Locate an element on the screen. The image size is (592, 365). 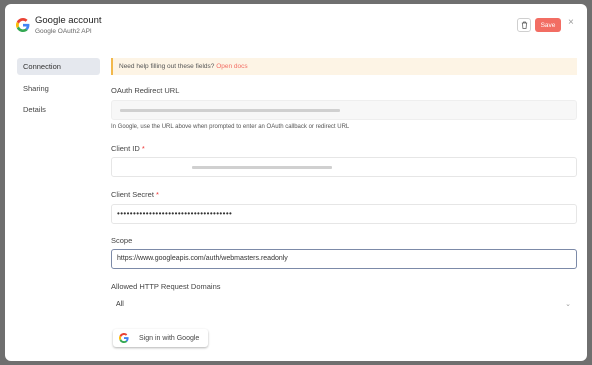
notice-text: Need help filling out these fields? is located at coordinates (167, 66).